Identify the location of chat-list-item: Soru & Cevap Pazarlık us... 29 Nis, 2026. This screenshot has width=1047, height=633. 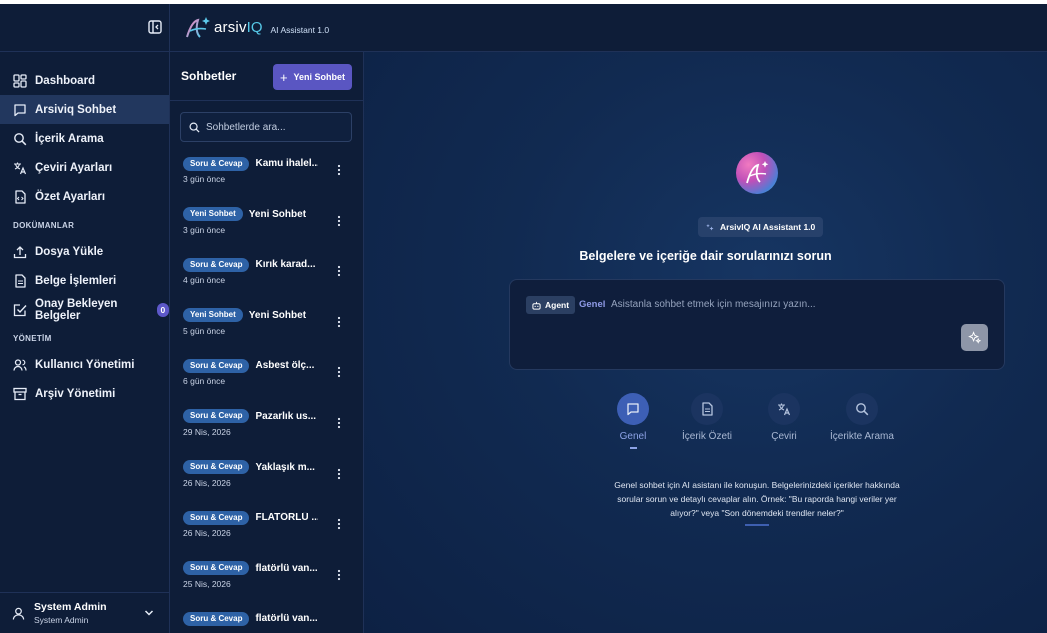
(266, 433).